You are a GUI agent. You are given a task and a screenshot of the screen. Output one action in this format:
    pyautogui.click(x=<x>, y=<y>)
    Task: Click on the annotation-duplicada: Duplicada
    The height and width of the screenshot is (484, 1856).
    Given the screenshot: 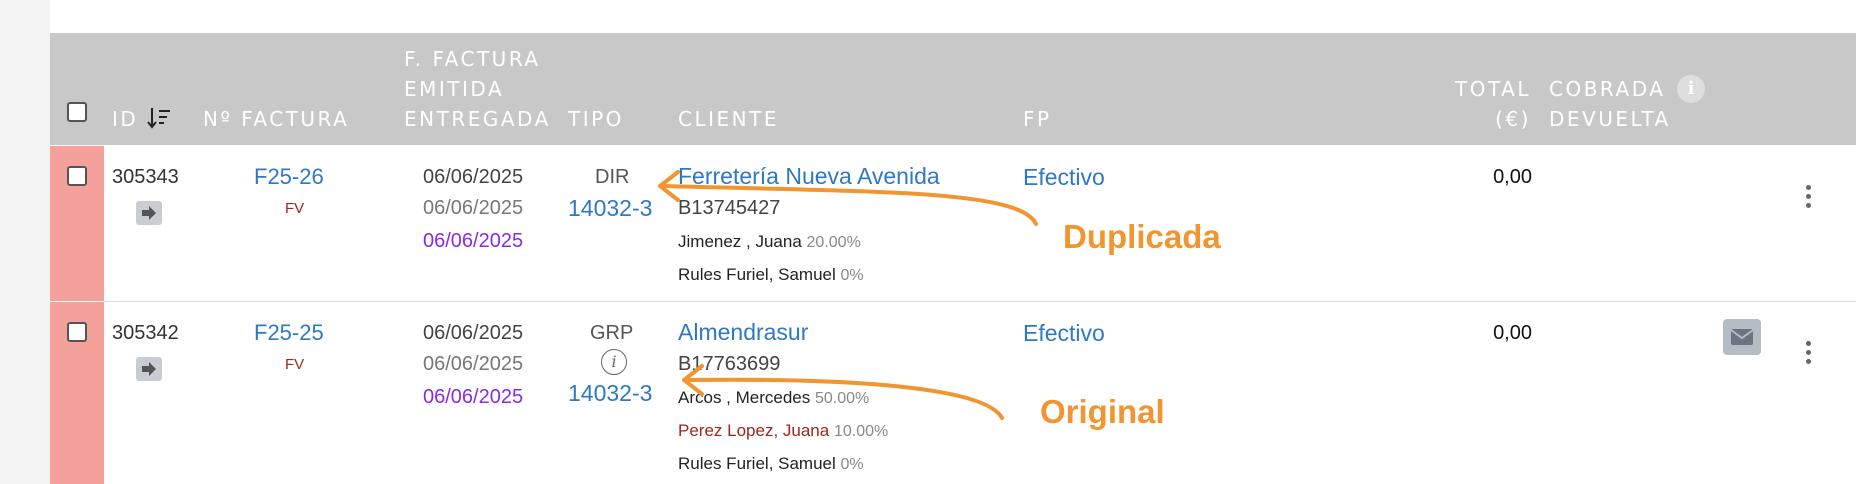 What is the action you would take?
    pyautogui.click(x=1142, y=236)
    